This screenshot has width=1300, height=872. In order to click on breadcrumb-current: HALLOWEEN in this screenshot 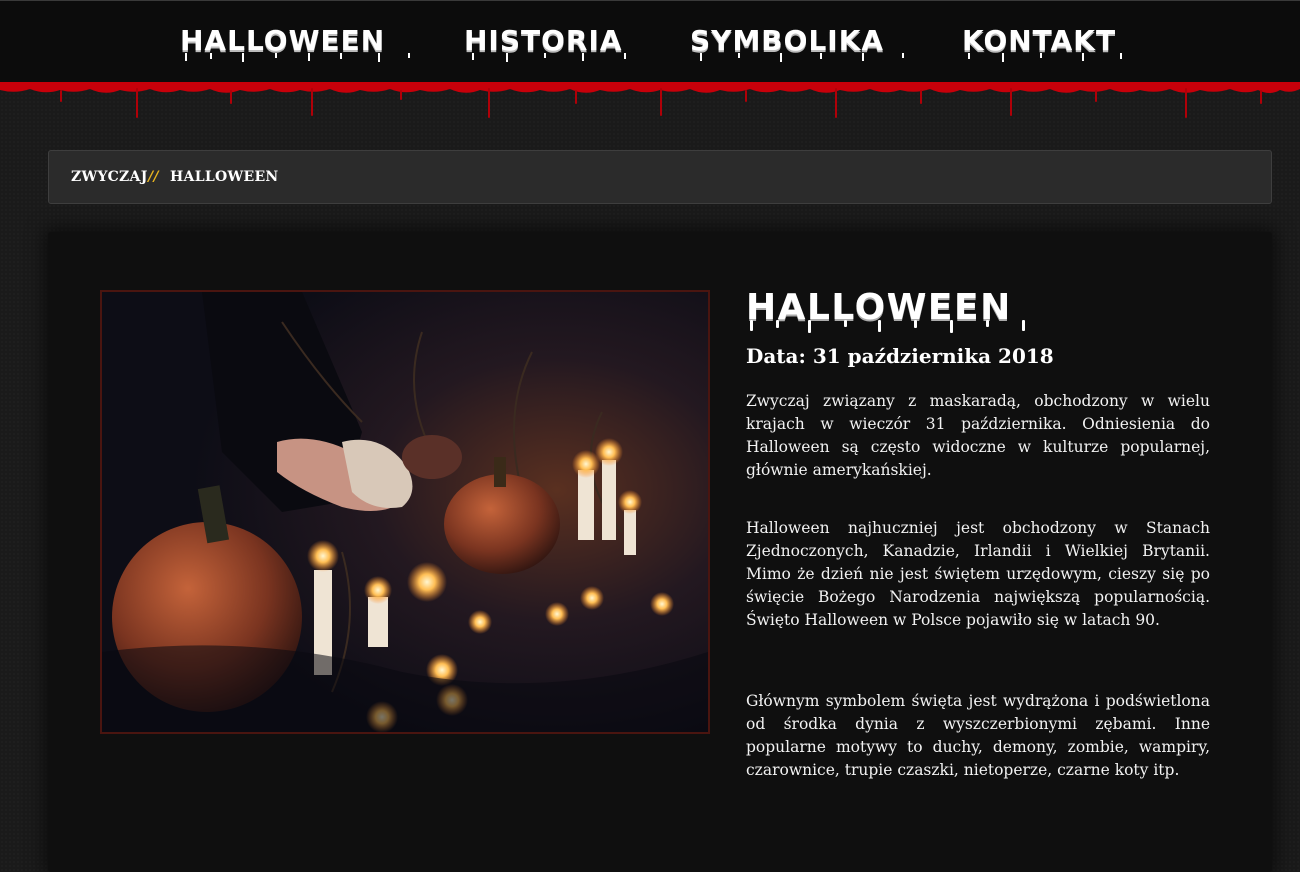, I will do `click(224, 177)`.